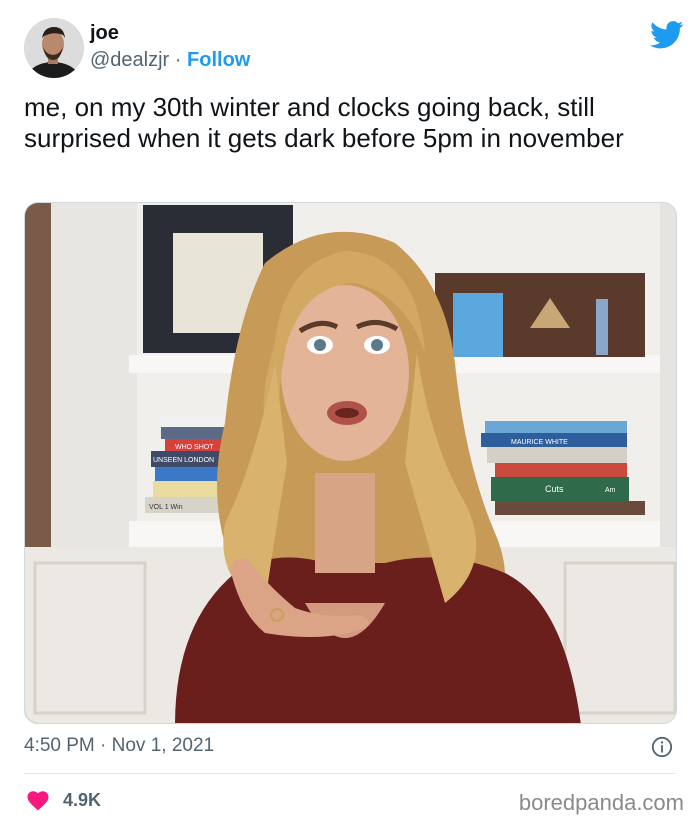 The image size is (700, 826). Describe the element at coordinates (119, 746) in the screenshot. I see `tweet-timestamp: 4:50 PM · Nov 1, 2021` at that location.